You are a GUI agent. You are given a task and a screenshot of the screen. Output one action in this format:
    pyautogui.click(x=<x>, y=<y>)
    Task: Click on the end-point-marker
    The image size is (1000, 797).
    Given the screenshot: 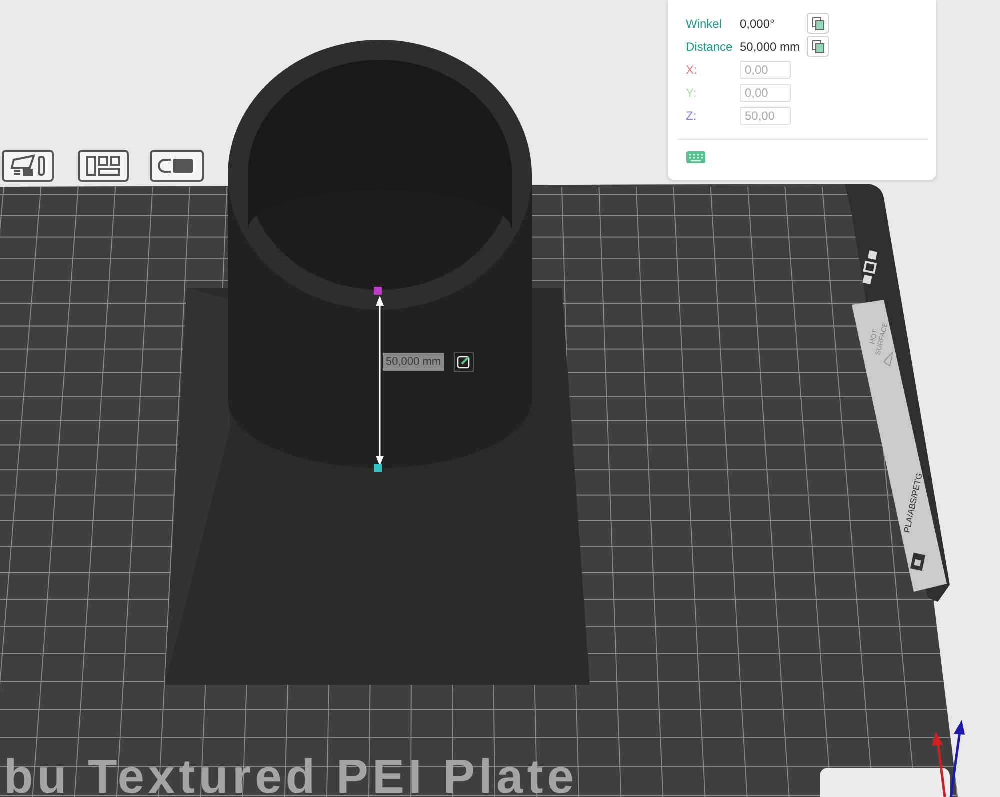 What is the action you would take?
    pyautogui.click(x=378, y=468)
    